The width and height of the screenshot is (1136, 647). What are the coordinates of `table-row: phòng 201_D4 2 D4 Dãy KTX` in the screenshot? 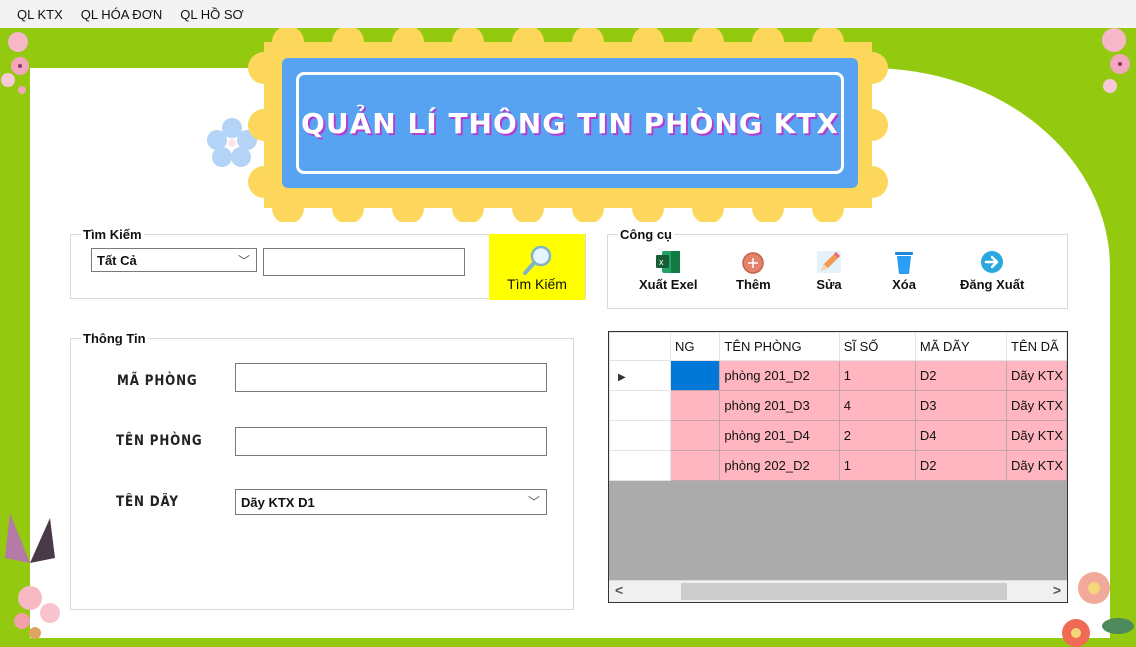 It's located at (838, 435).